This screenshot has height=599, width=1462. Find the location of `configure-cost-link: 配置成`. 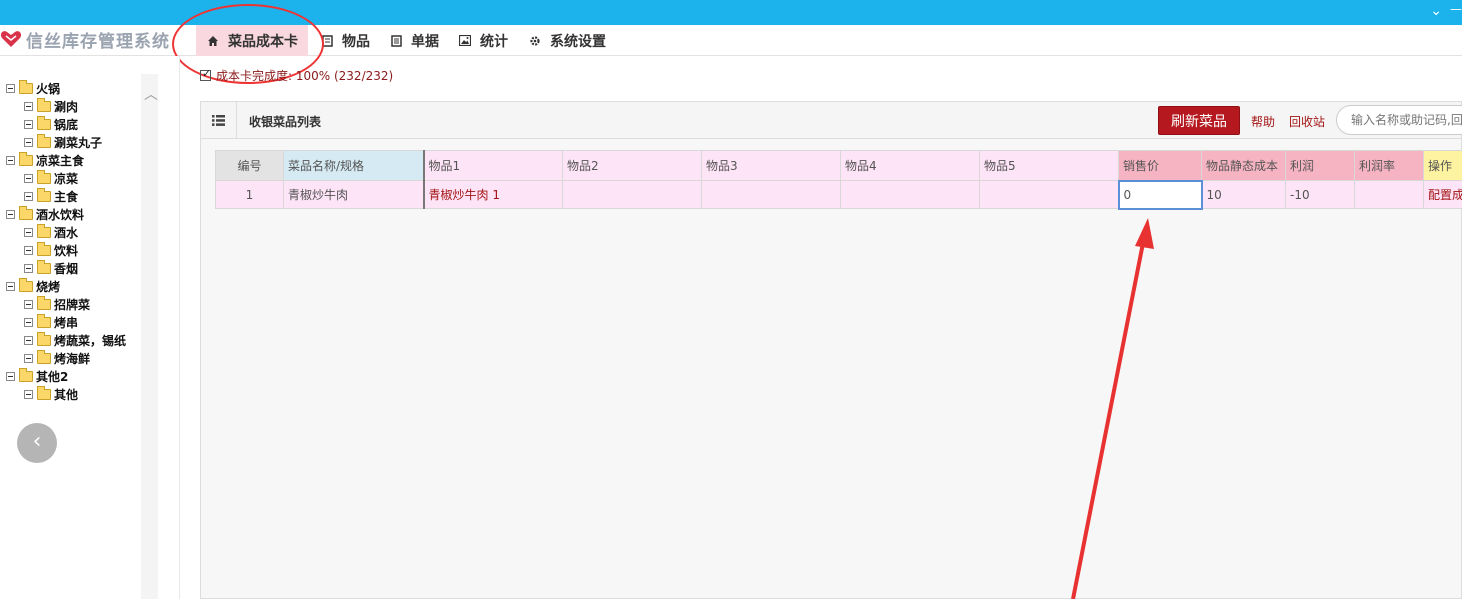

configure-cost-link: 配置成 is located at coordinates (1442, 194).